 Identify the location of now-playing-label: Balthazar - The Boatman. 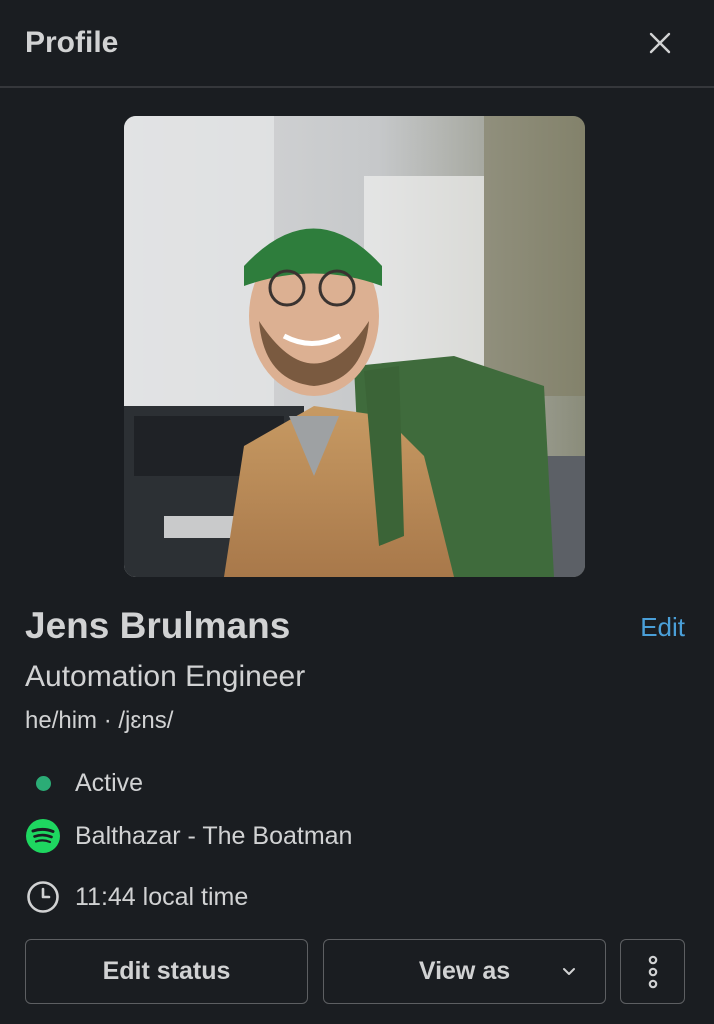
(214, 835).